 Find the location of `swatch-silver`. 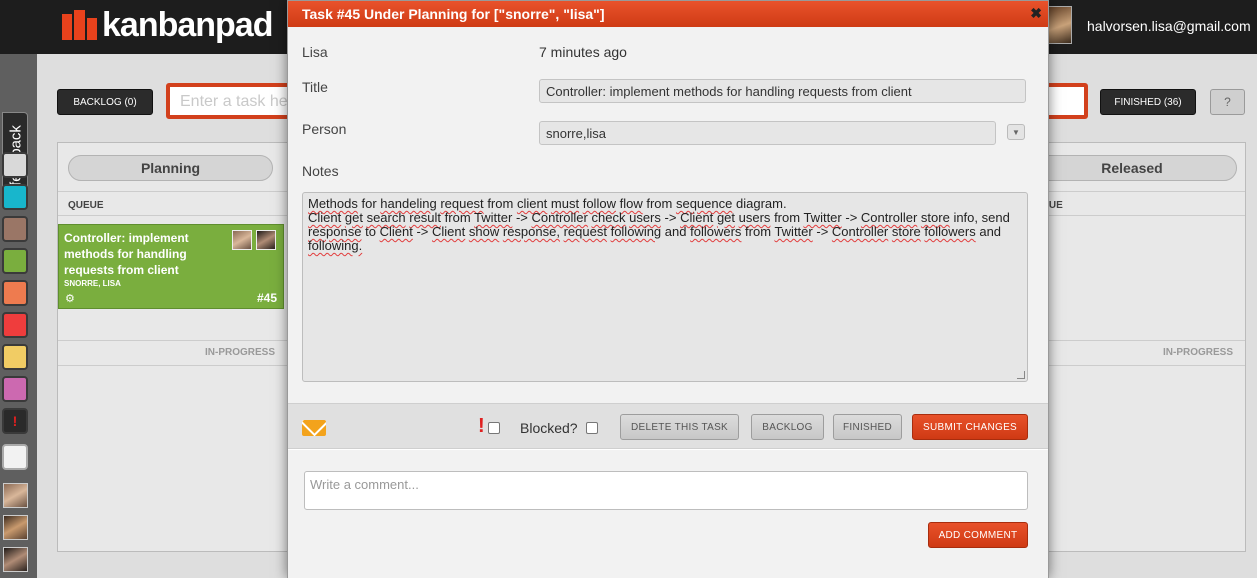

swatch-silver is located at coordinates (15, 165).